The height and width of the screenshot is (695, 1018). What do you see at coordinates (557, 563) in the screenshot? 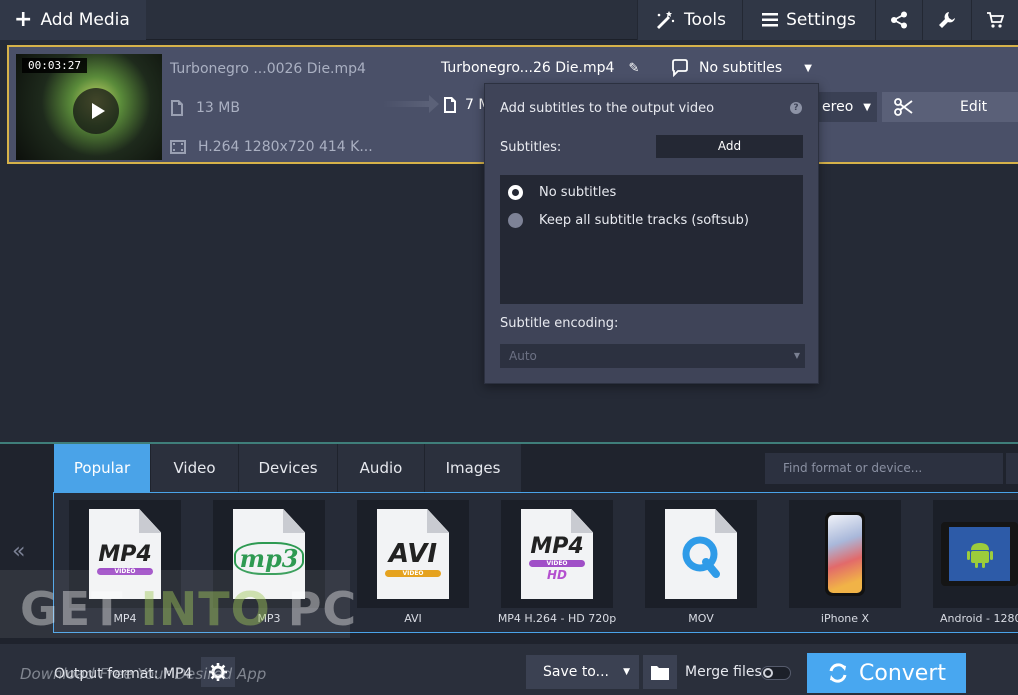
I see `video-band: VIDEO` at bounding box center [557, 563].